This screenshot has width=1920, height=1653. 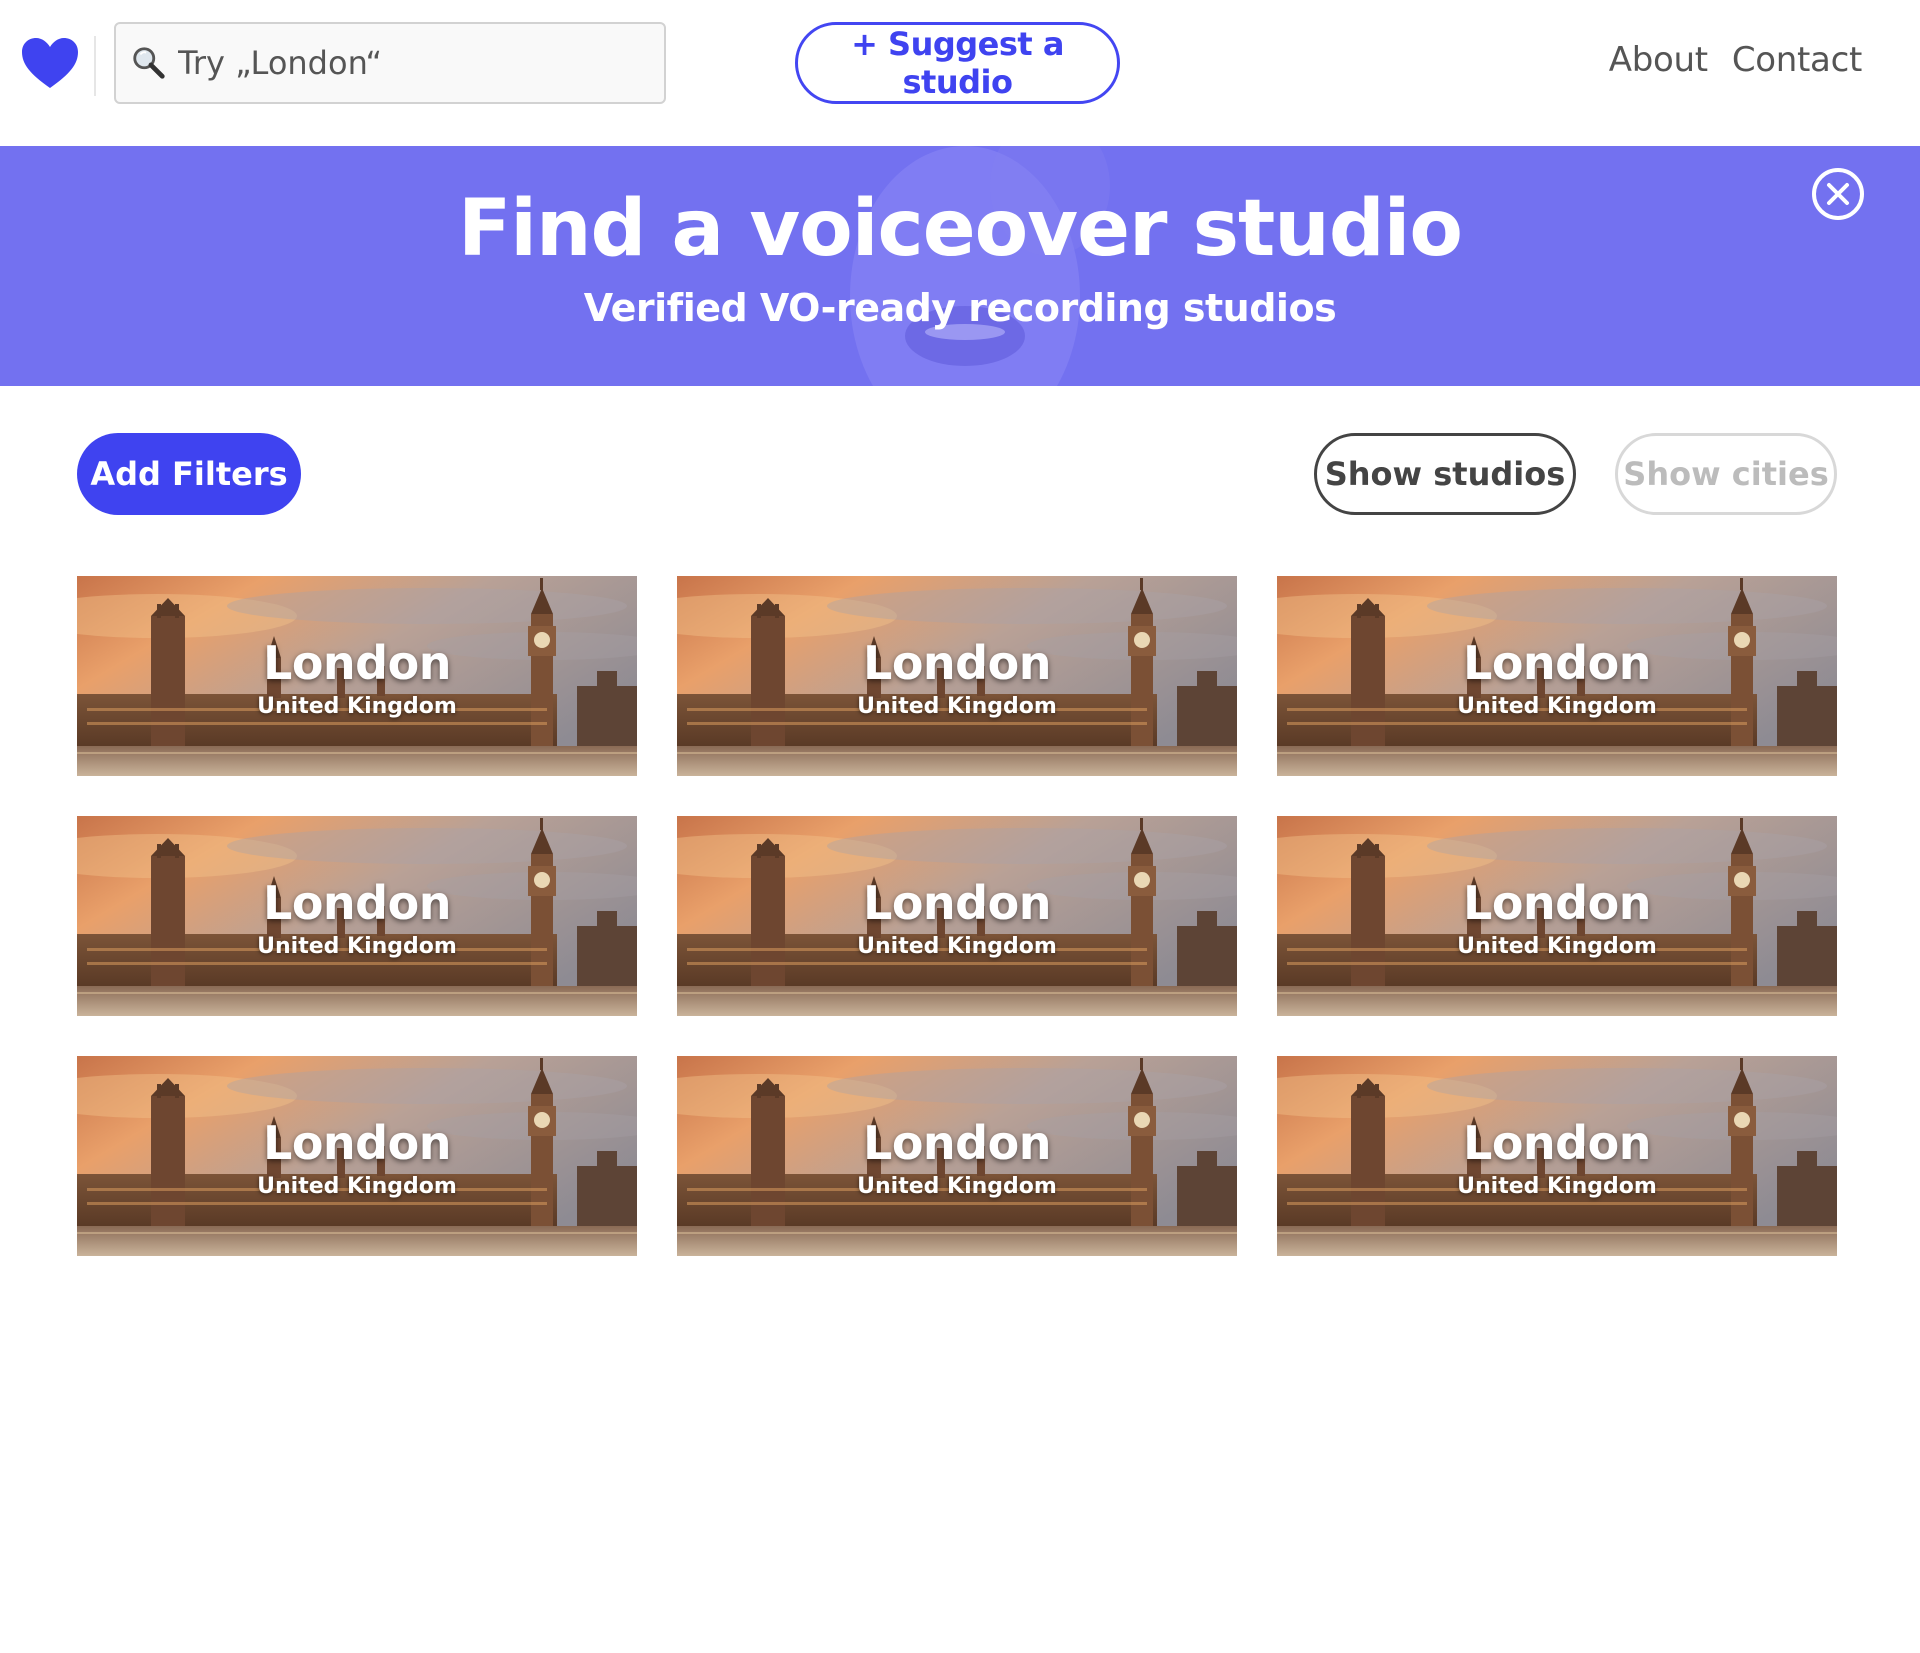 I want to click on suggest-studio-button: + Suggest a studio, so click(x=957, y=63).